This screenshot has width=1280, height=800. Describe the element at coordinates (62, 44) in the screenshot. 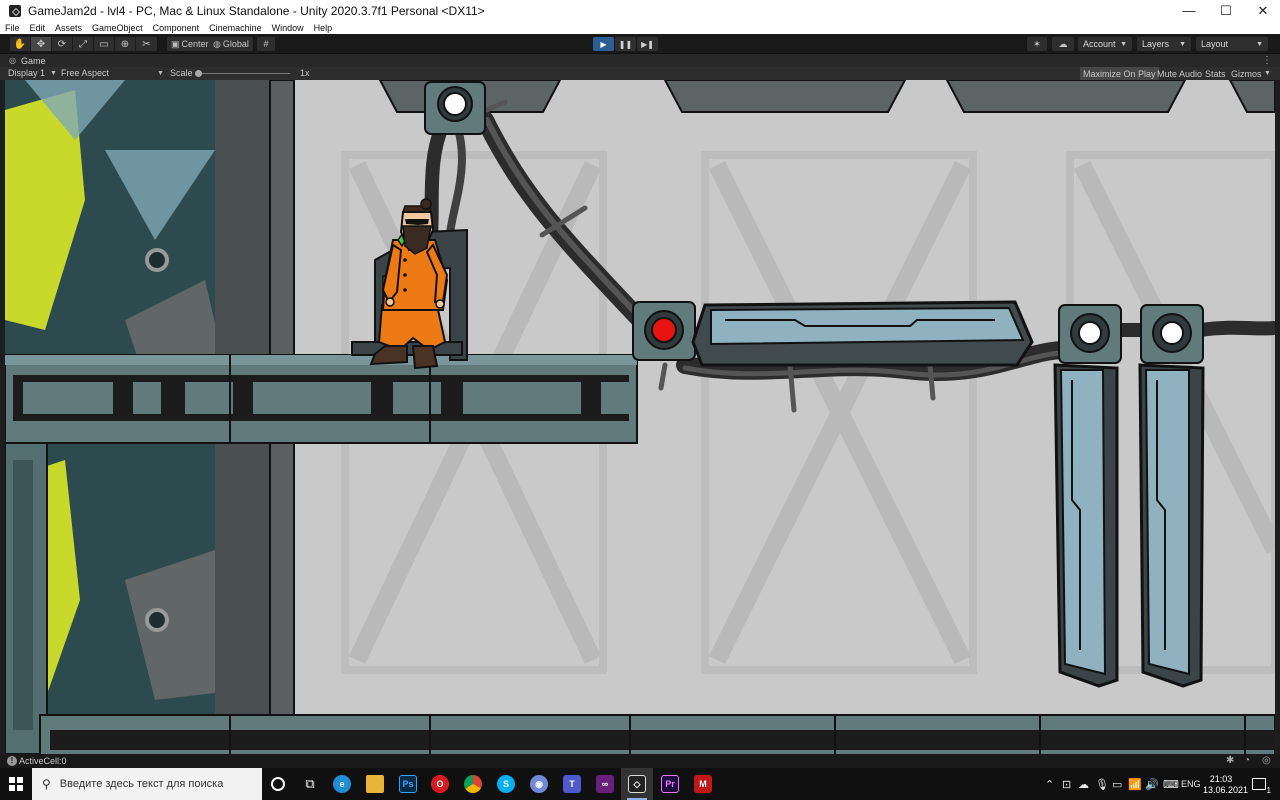

I see `rotate-tool-icon: ⟳` at that location.